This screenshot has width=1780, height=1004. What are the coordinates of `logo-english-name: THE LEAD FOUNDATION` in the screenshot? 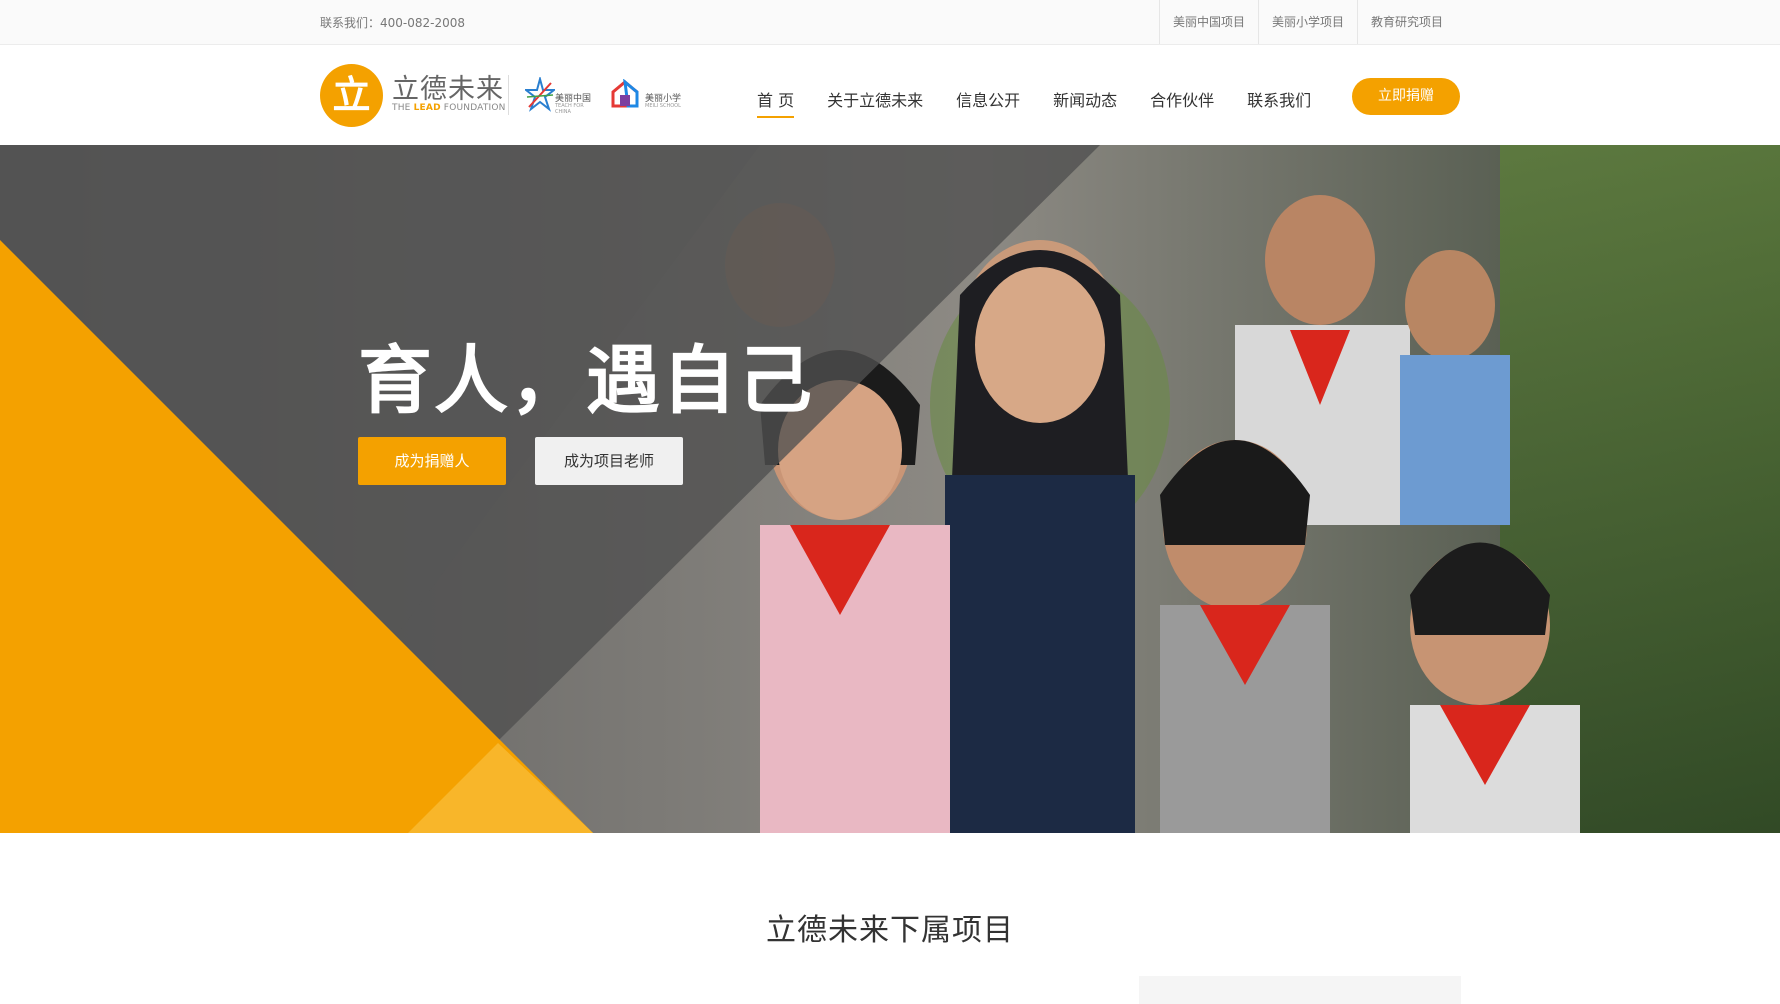 It's located at (449, 108).